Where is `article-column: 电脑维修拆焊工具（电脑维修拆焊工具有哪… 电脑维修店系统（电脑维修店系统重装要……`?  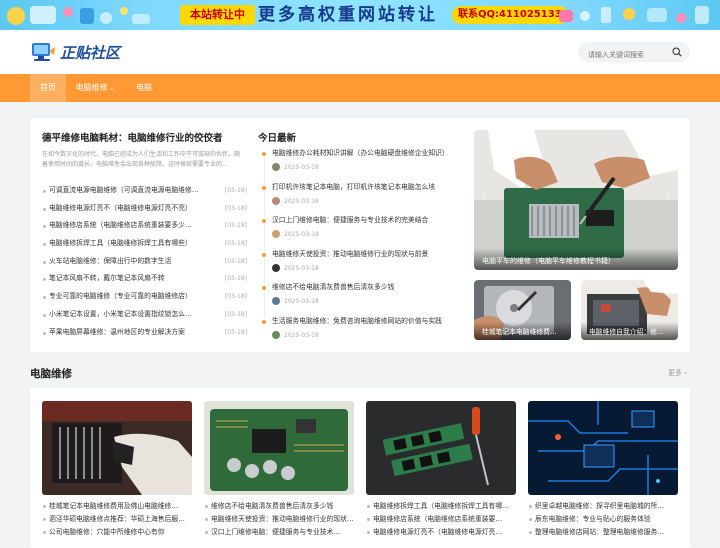
article-column: 电脑维修拆焊工具（电脑维修拆焊工具有哪… 电脑维修店系统（电脑维修店系统重装要…… is located at coordinates (441, 470).